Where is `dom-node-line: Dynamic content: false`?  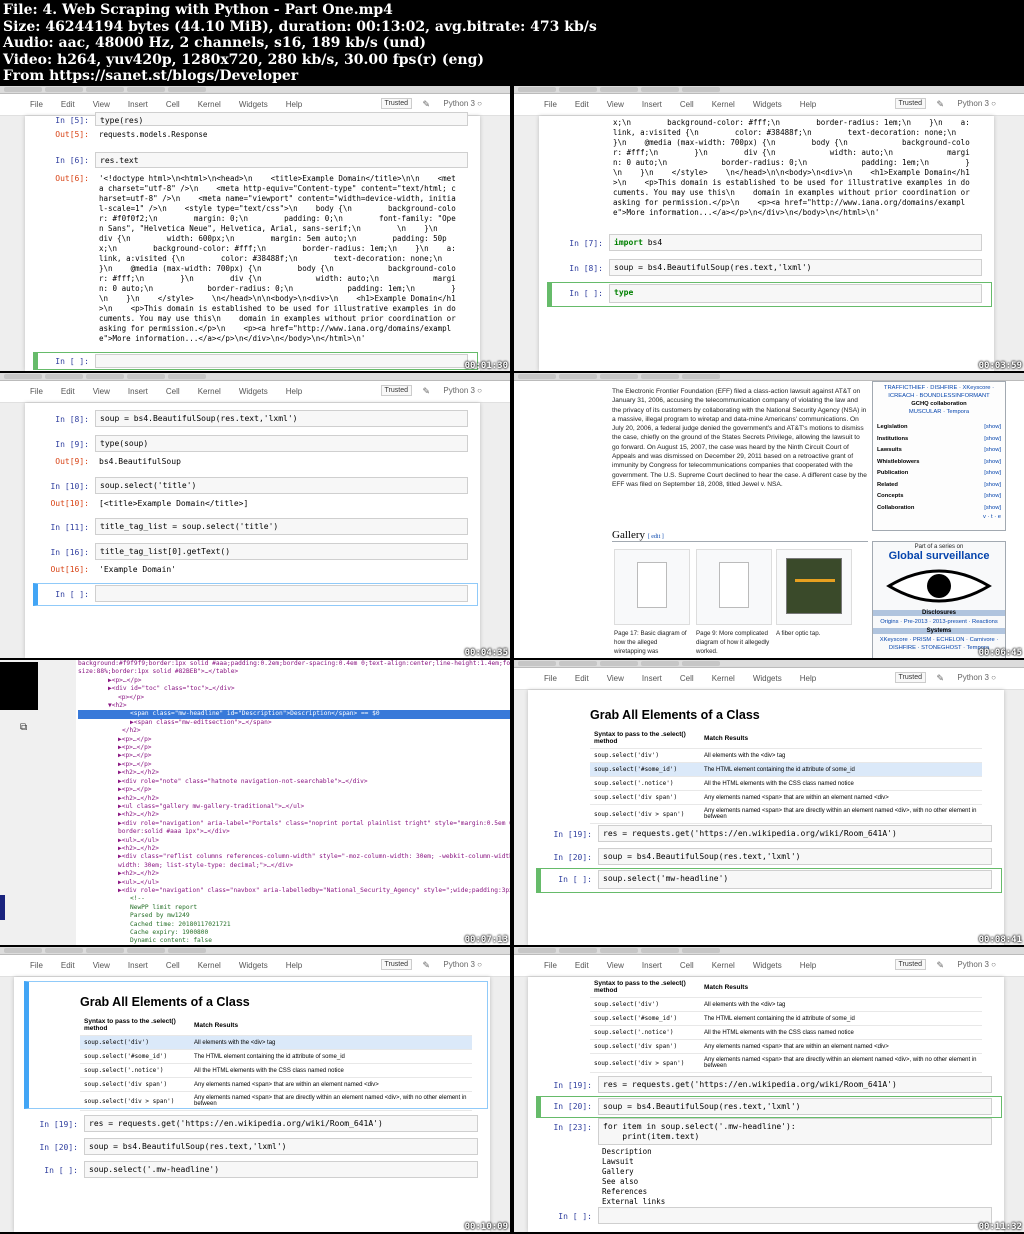 dom-node-line: Dynamic content: false is located at coordinates (294, 941).